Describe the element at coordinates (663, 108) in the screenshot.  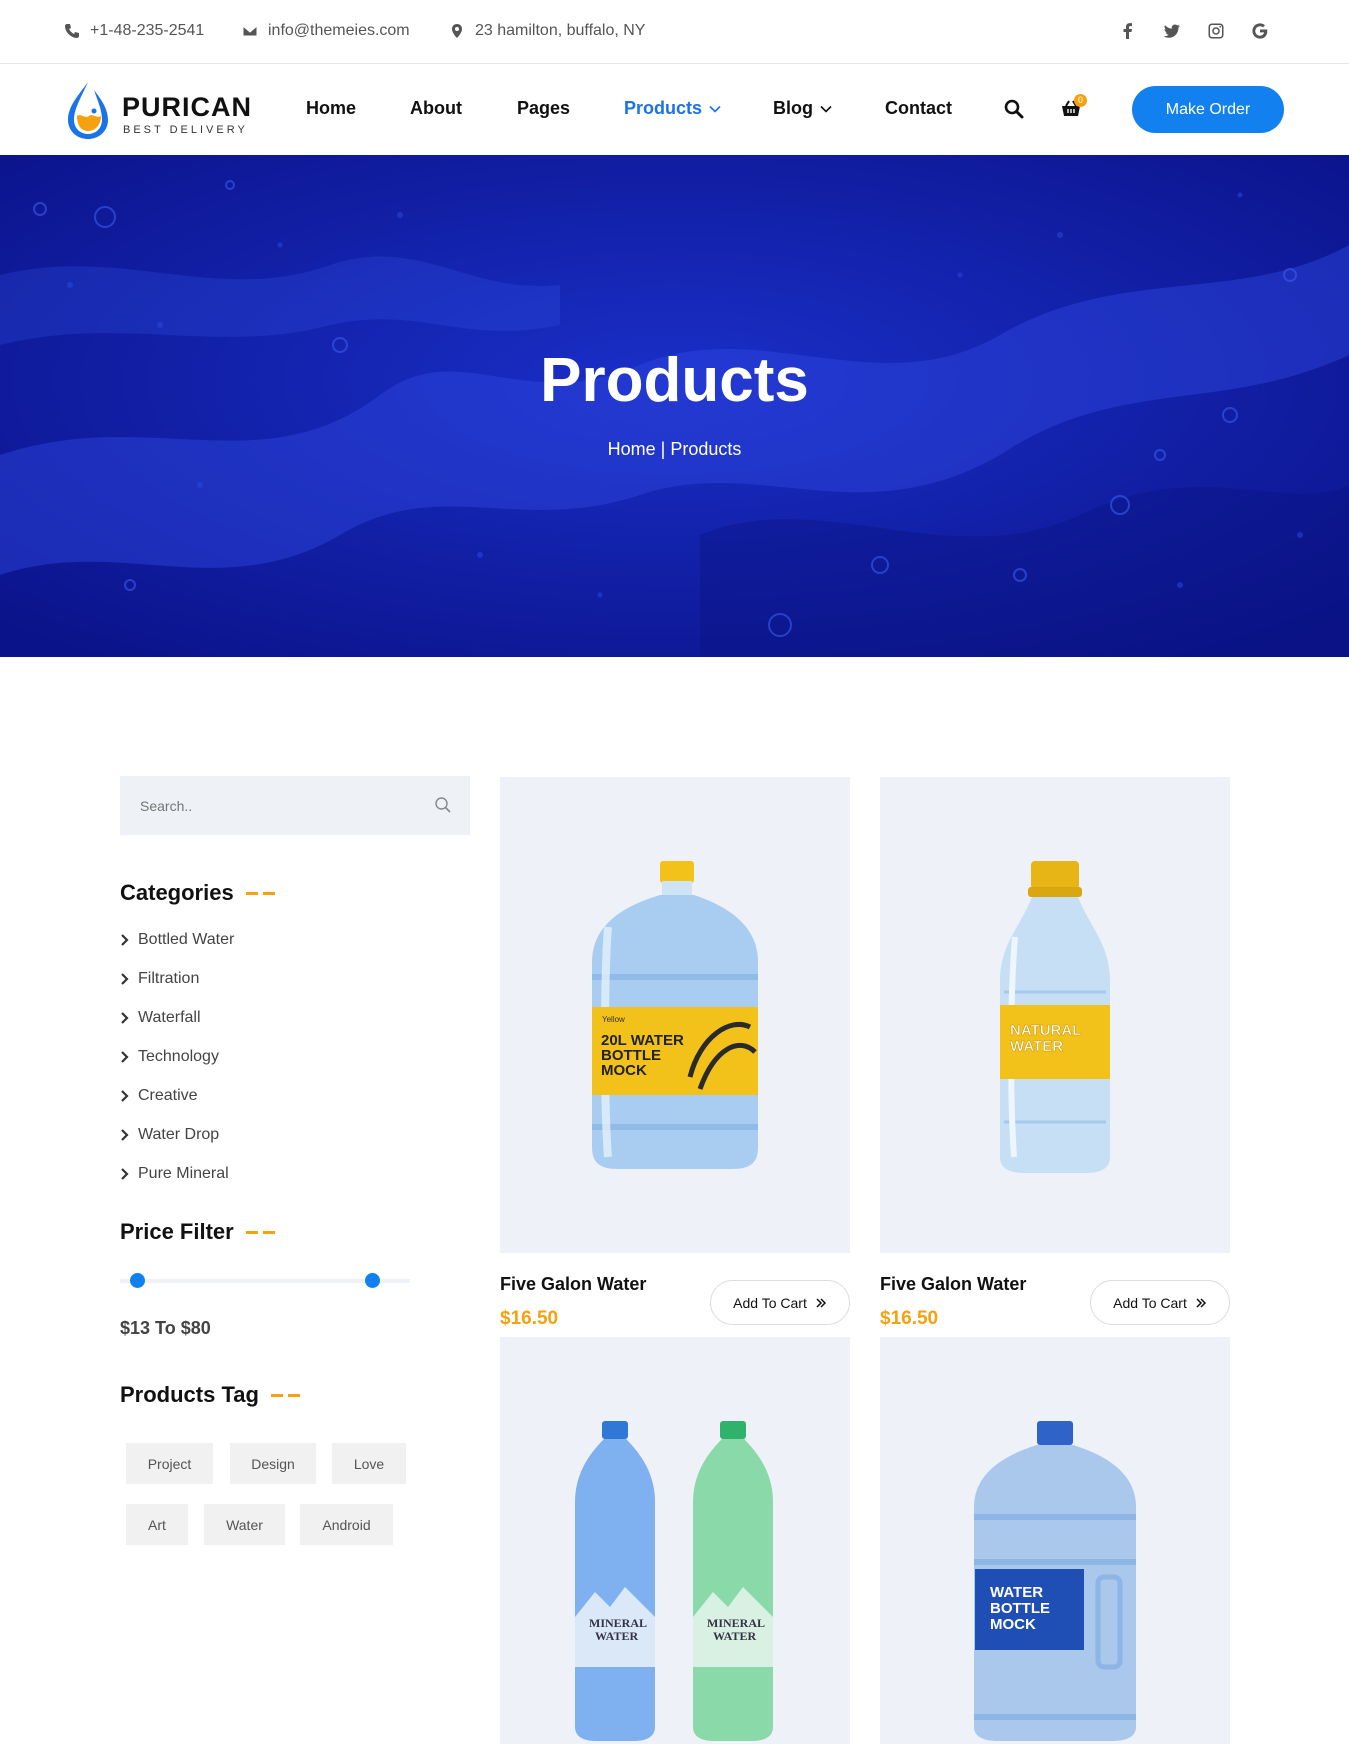
I see `nav-products-label: Products` at that location.